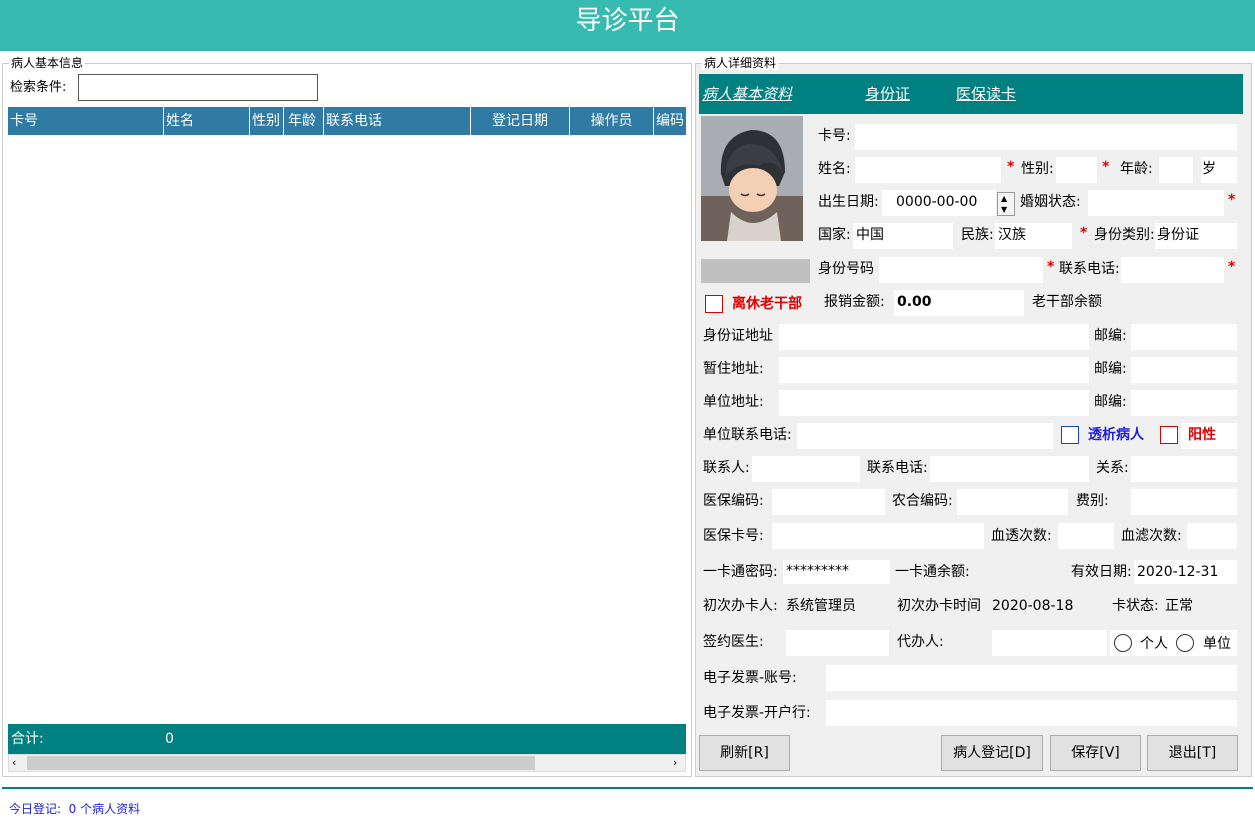 The width and height of the screenshot is (1255, 833). What do you see at coordinates (750, 678) in the screenshot?
I see `invoice-account-label: 电子发票-账号:` at bounding box center [750, 678].